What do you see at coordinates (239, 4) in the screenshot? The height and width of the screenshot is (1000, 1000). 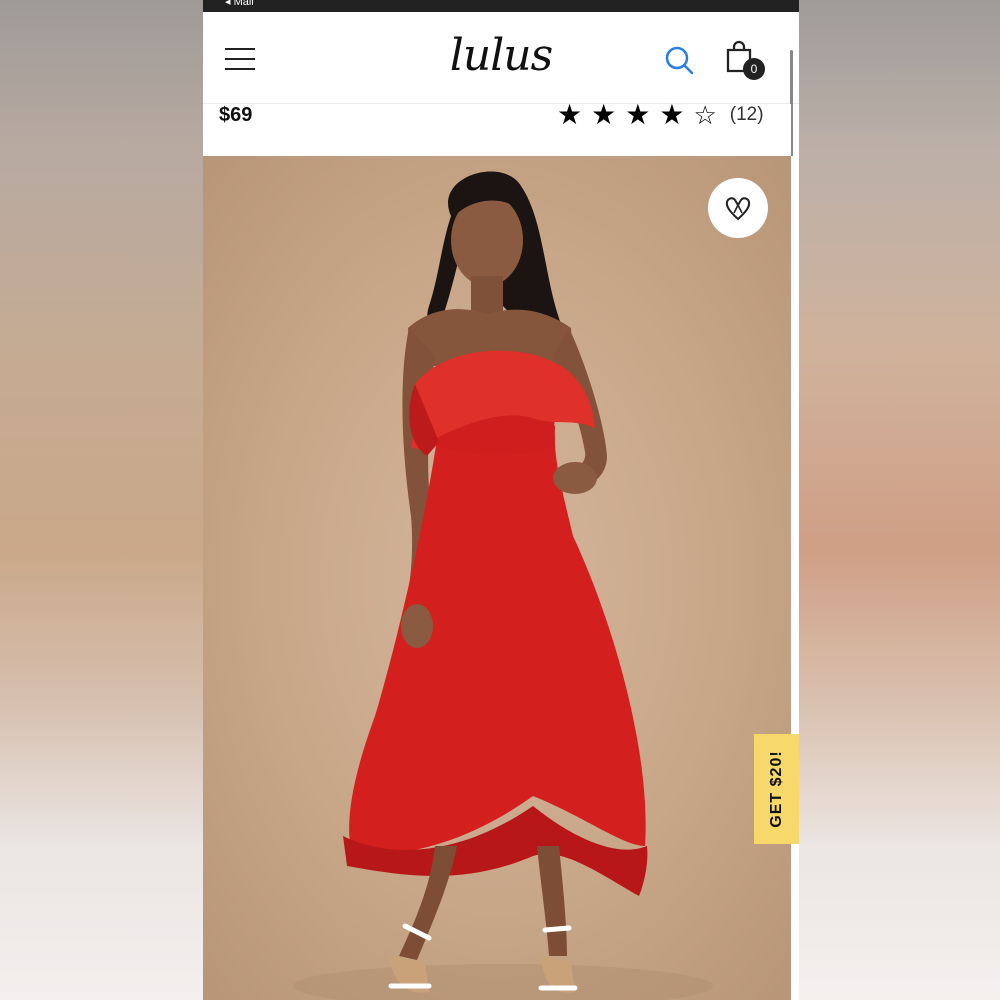 I see `back-to-mail-link: ◂ Mail` at bounding box center [239, 4].